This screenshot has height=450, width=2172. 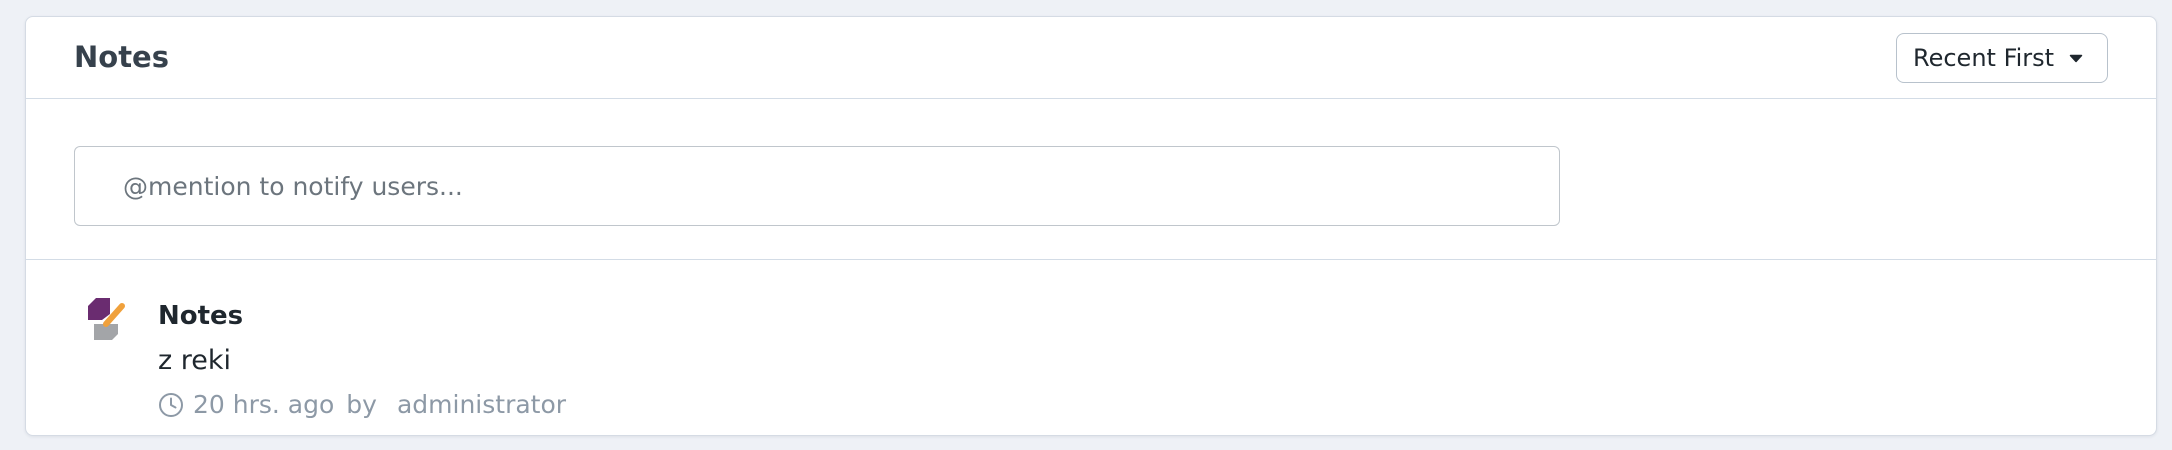 I want to click on by-label: by, so click(x=361, y=404).